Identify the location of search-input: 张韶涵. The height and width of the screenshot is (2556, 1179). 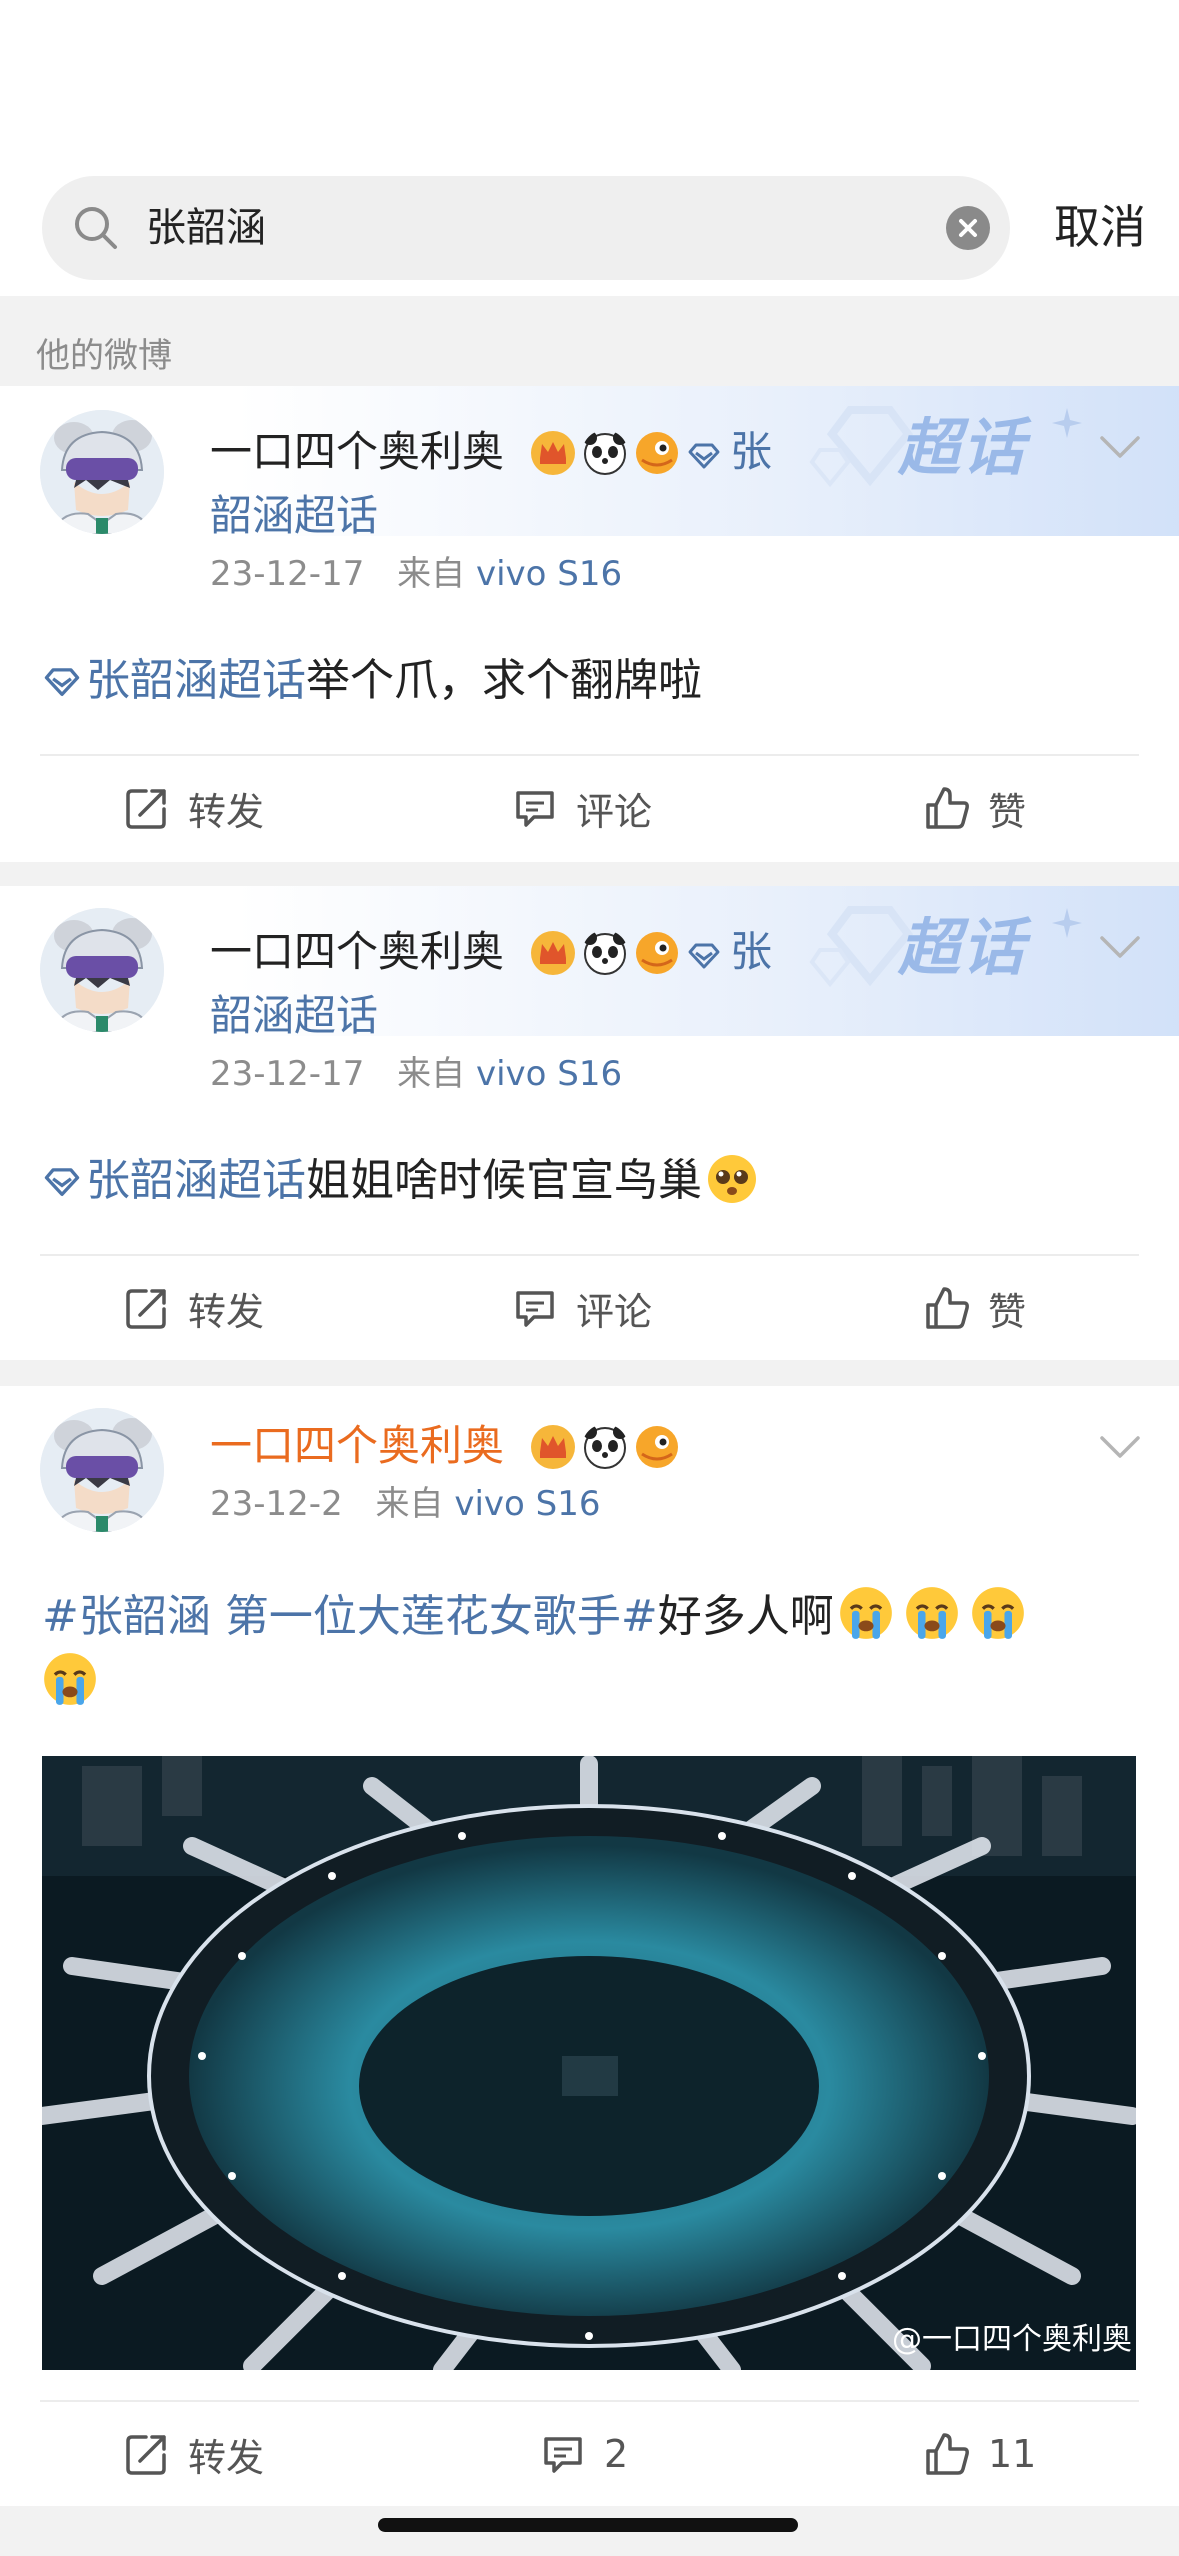
(526, 228).